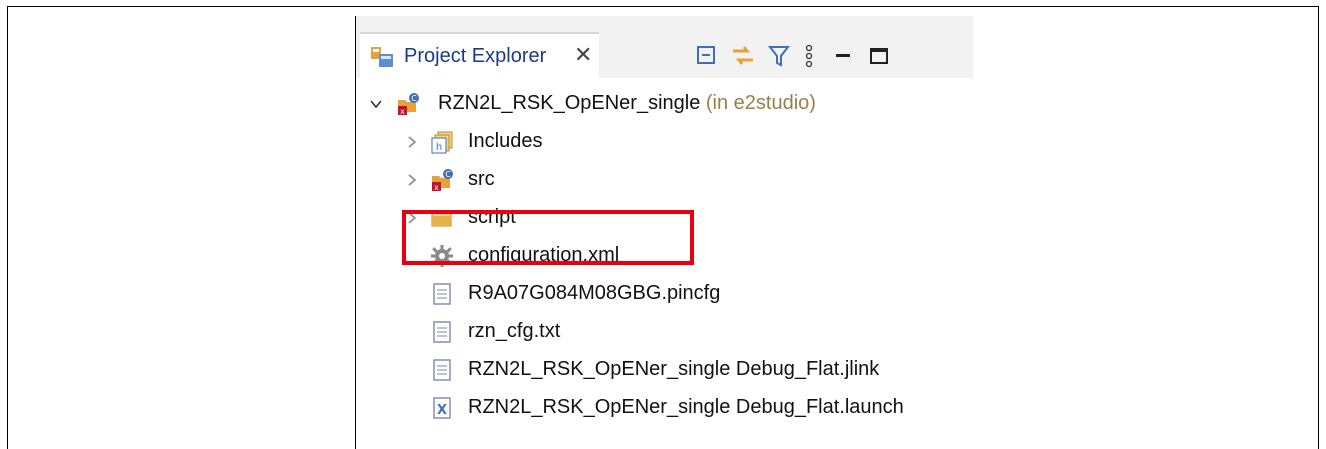 Image resolution: width=1326 pixels, height=449 pixels. What do you see at coordinates (779, 56) in the screenshot?
I see `filter-icon` at bounding box center [779, 56].